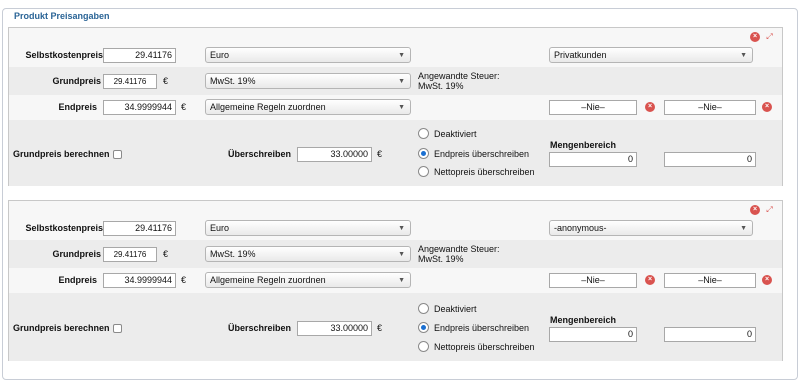  I want to click on fieldset-legend: Produkt Preisangaben, so click(62, 16).